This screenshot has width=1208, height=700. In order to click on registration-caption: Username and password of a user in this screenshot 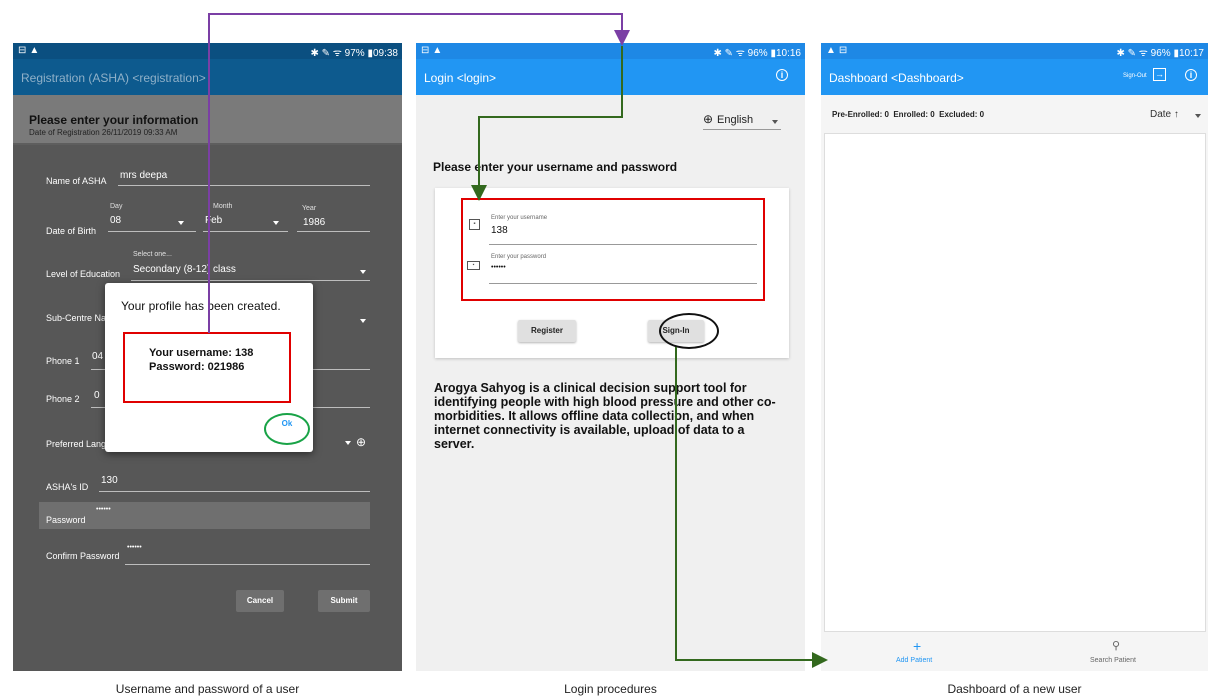, I will do `click(207, 689)`.